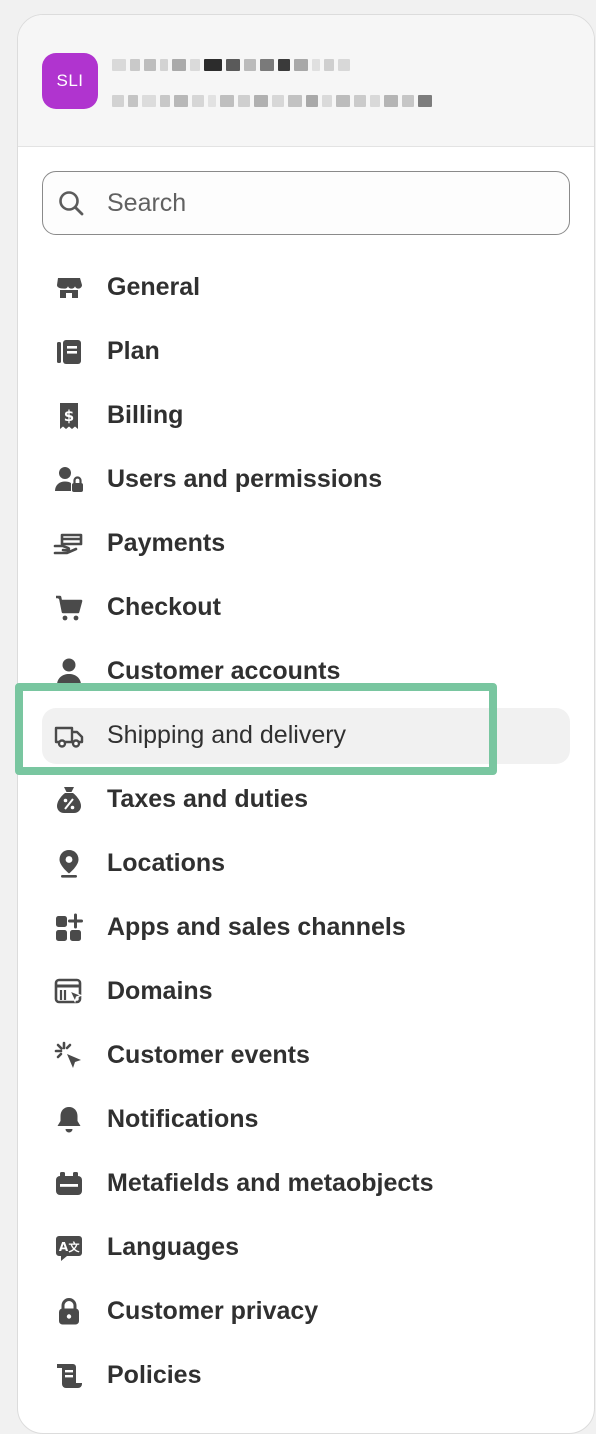  I want to click on store-avatar: SLI, so click(70, 81).